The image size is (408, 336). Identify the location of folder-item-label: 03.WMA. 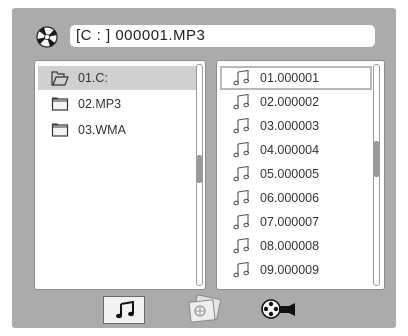
(102, 130).